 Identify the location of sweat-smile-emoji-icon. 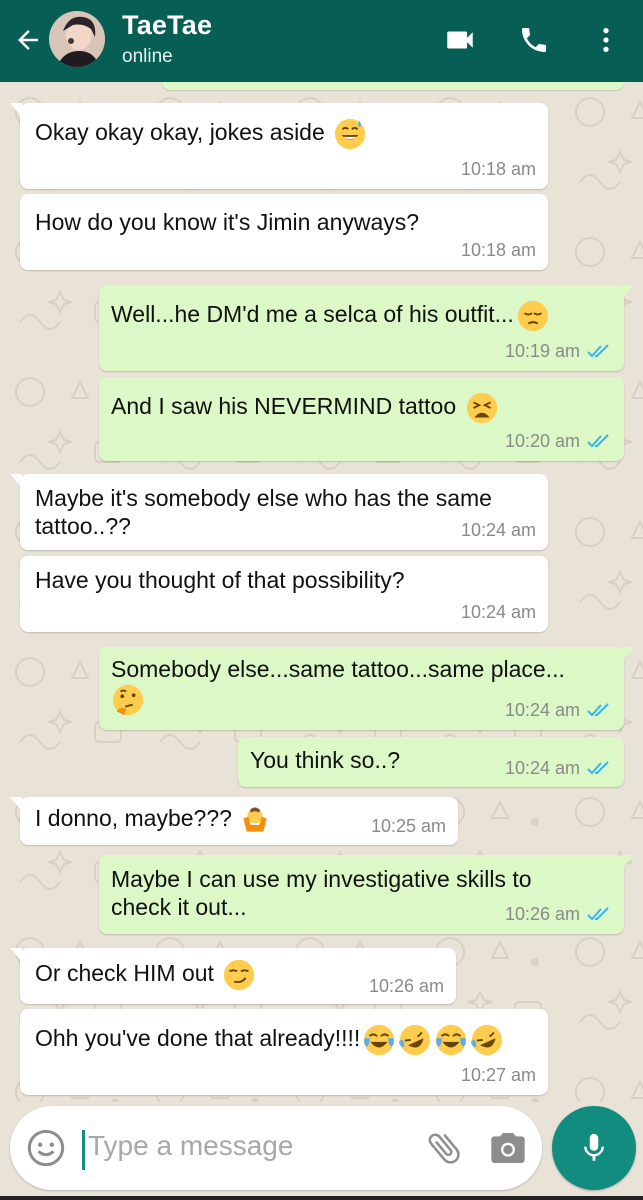
(350, 134).